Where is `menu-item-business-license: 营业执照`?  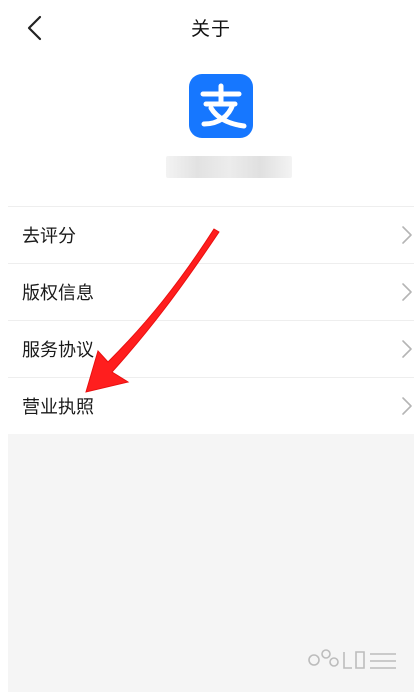
menu-item-business-license: 营业执照 is located at coordinates (211, 406).